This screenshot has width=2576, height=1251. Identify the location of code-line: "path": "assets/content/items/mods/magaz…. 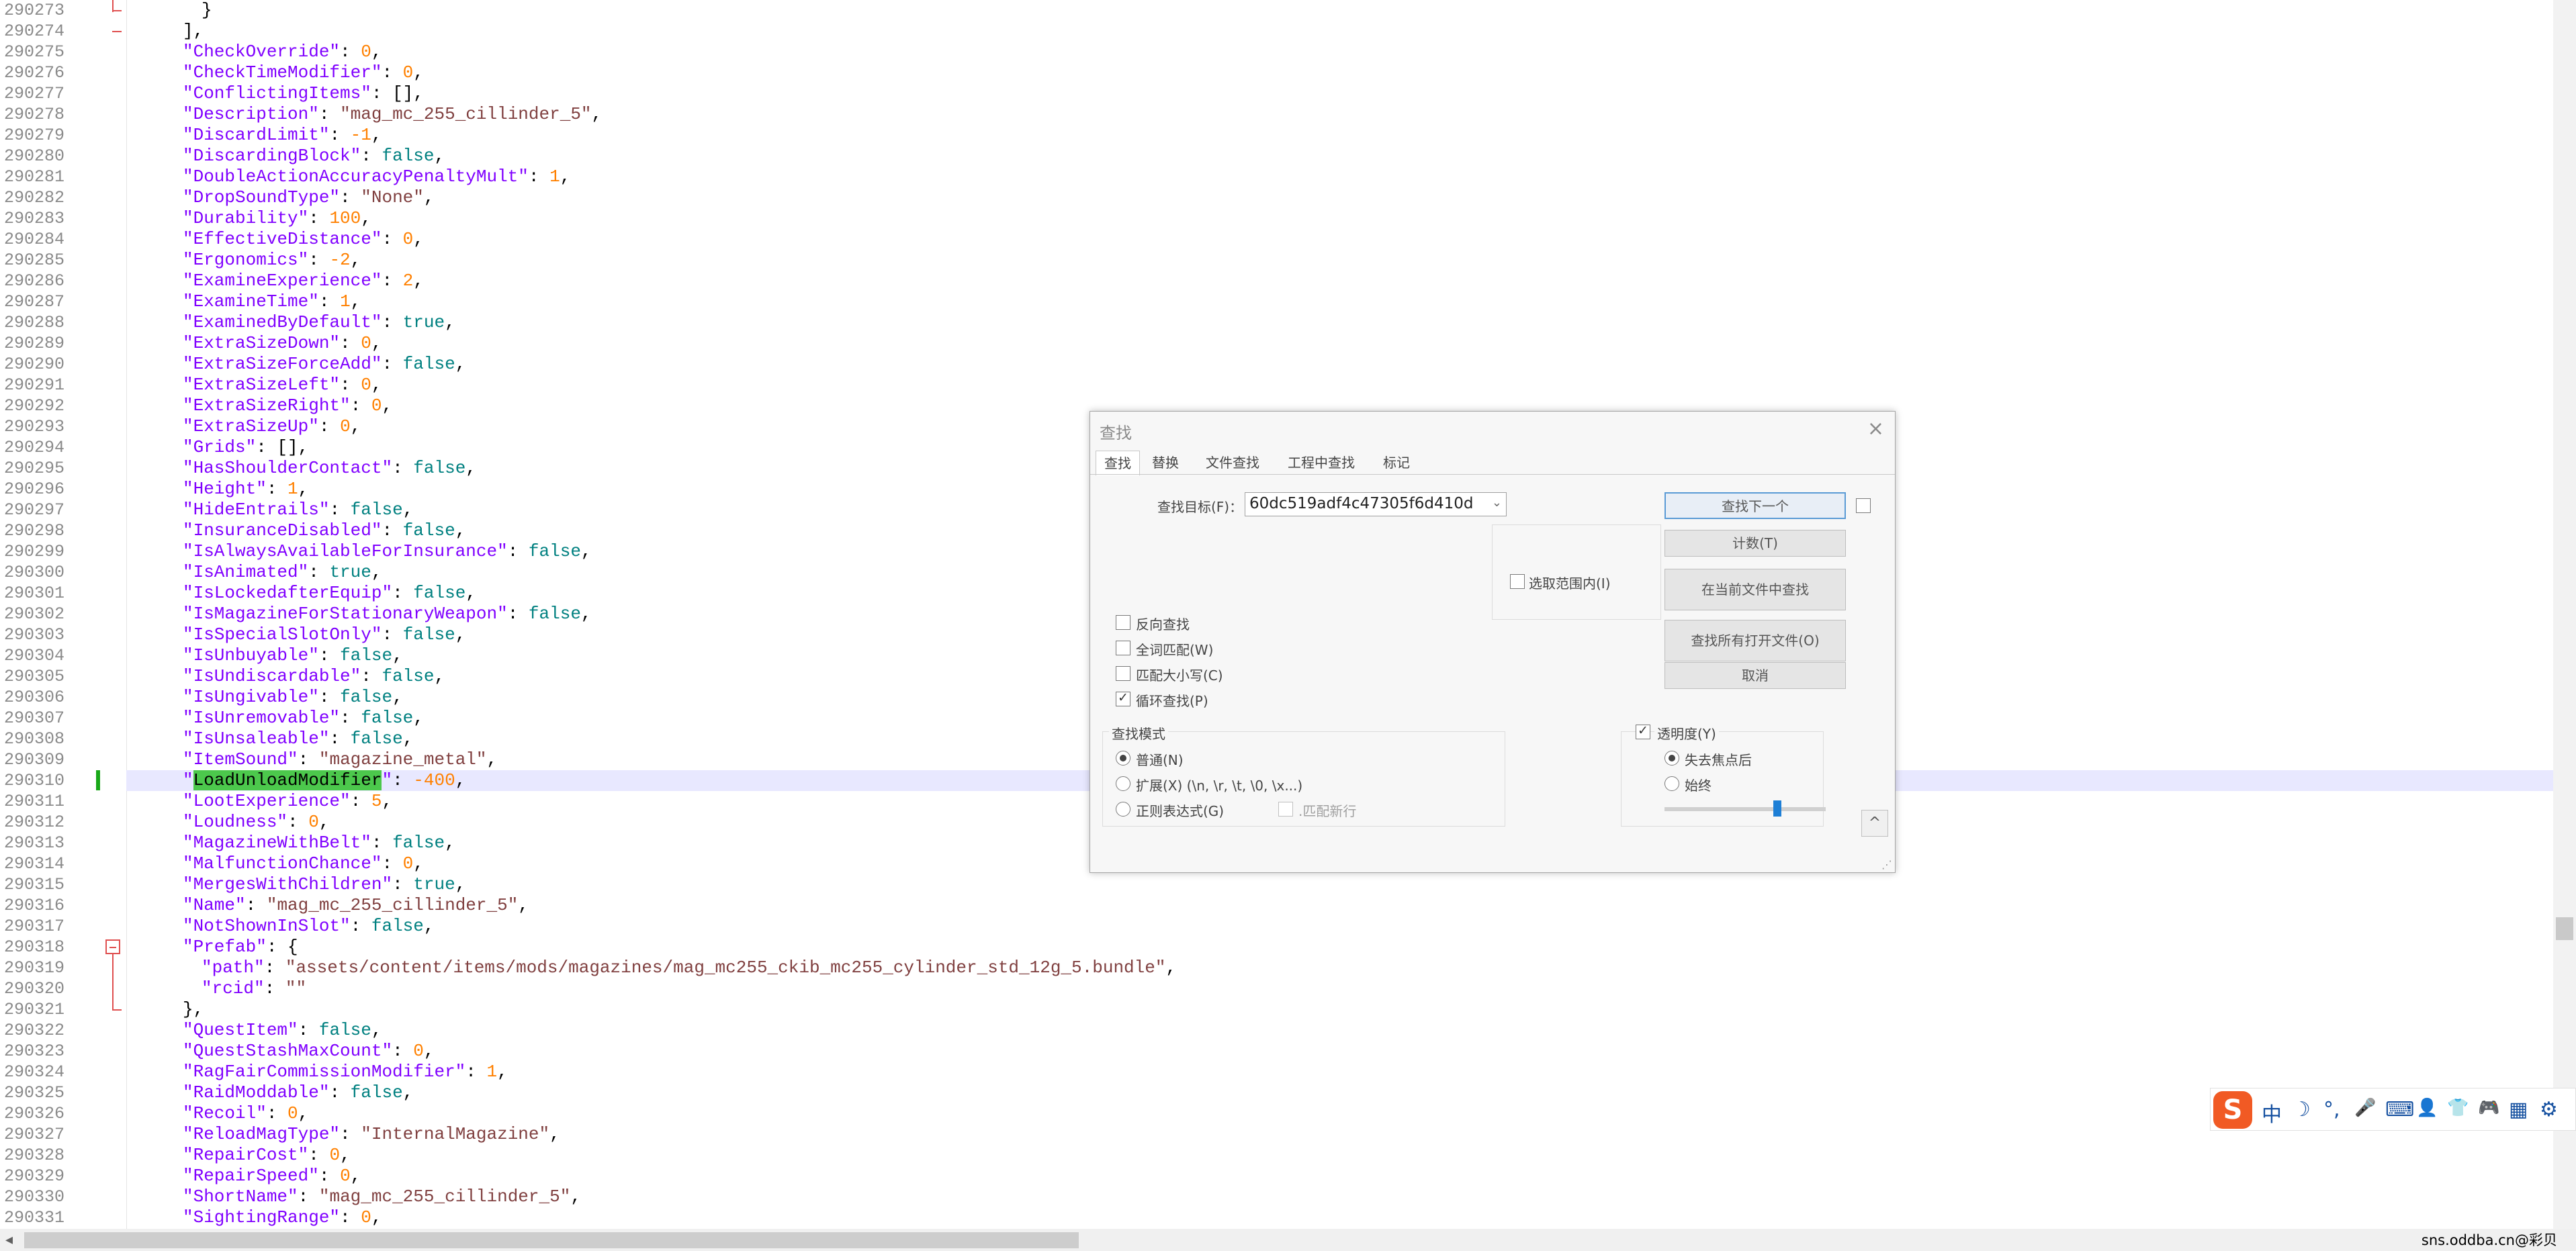
(1351, 968).